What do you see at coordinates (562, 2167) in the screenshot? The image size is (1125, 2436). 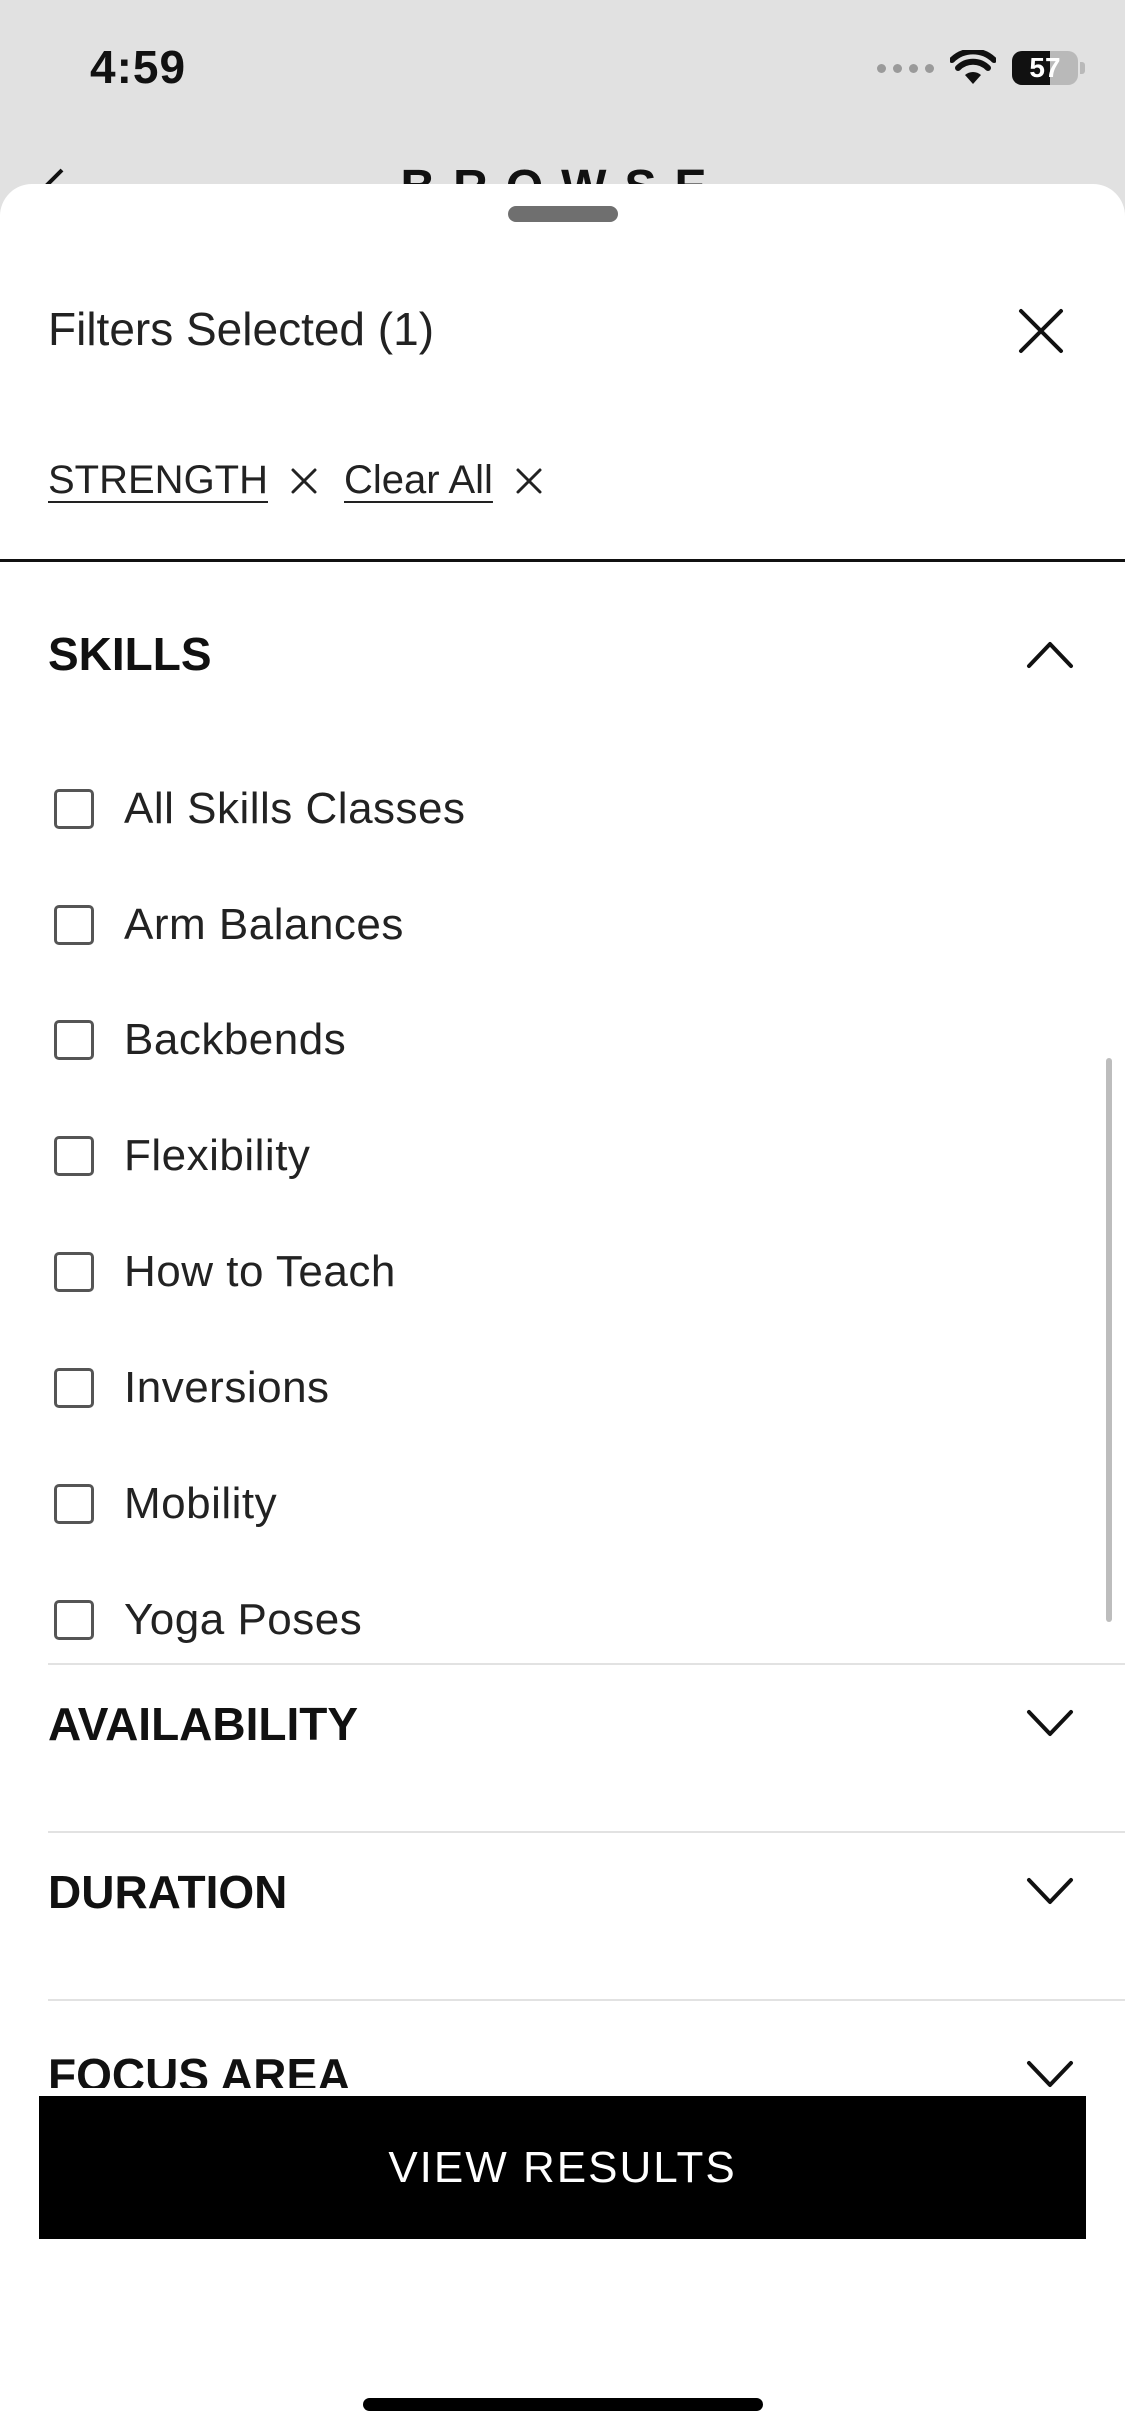 I see `view-results-button: VIEW RESULTS` at bounding box center [562, 2167].